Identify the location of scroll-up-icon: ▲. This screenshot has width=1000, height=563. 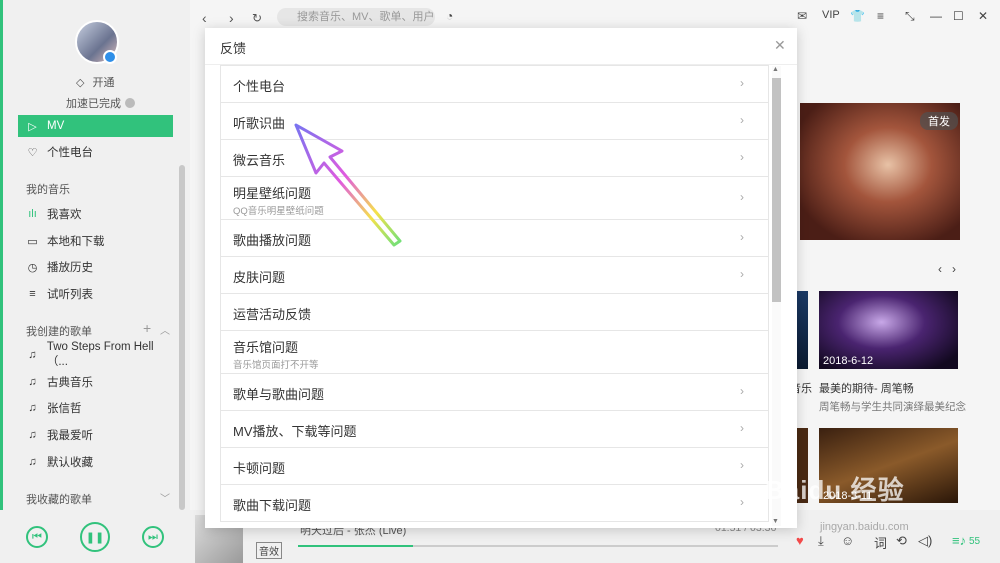
(775, 69).